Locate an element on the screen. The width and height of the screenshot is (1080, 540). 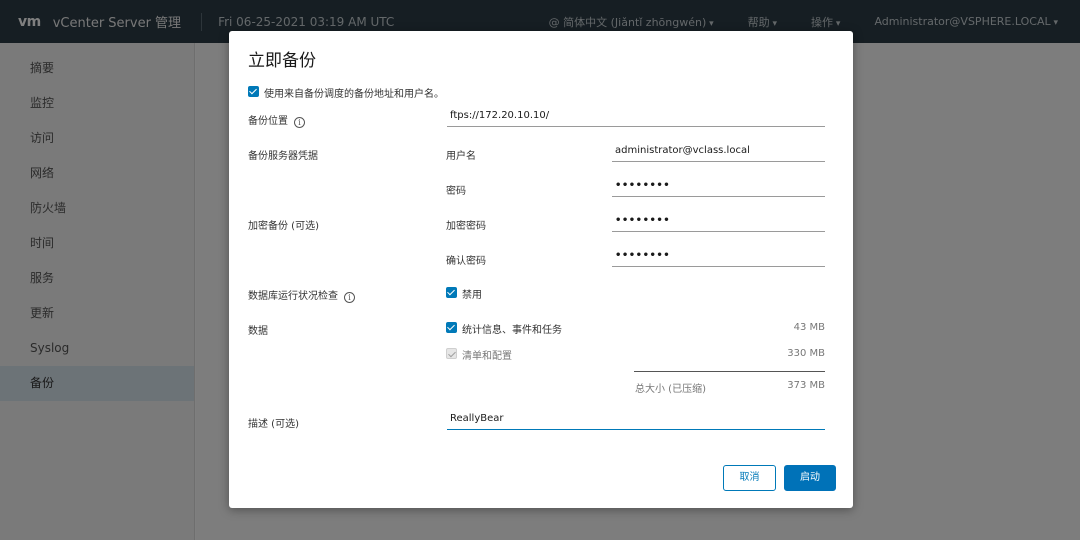
db-check-disable-checkbox is located at coordinates (451, 292).